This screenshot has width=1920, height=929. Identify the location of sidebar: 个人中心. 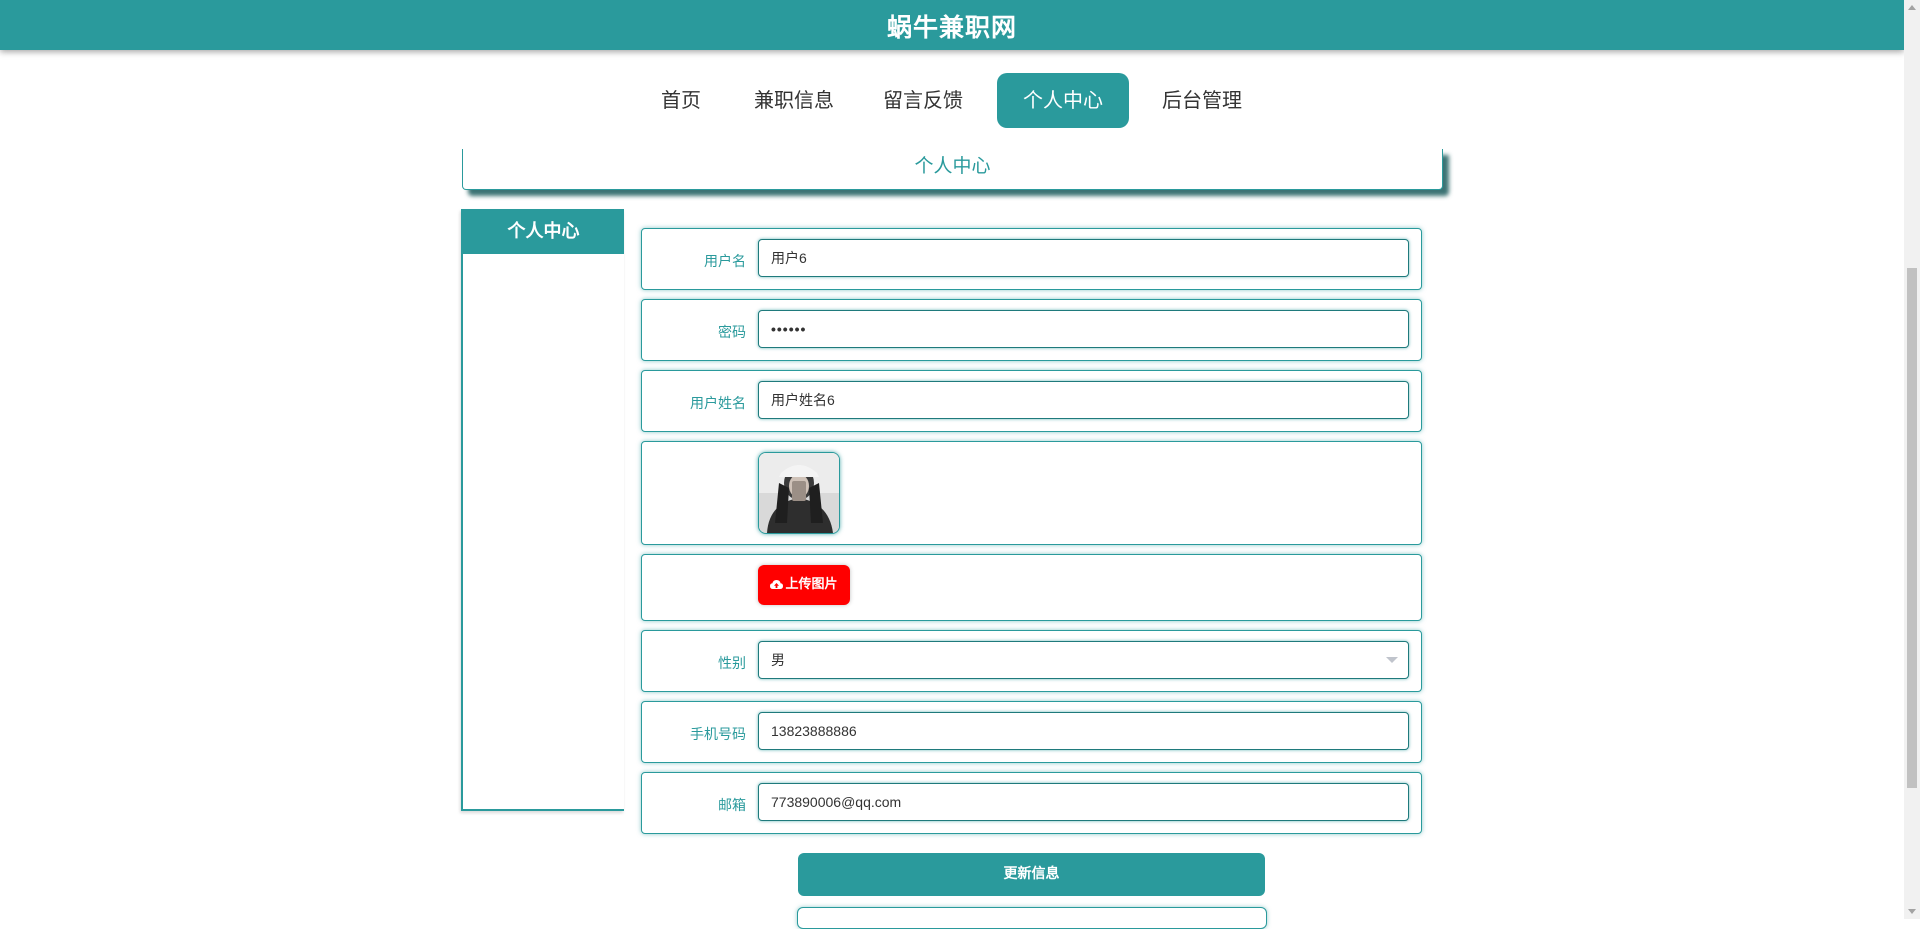
(542, 510).